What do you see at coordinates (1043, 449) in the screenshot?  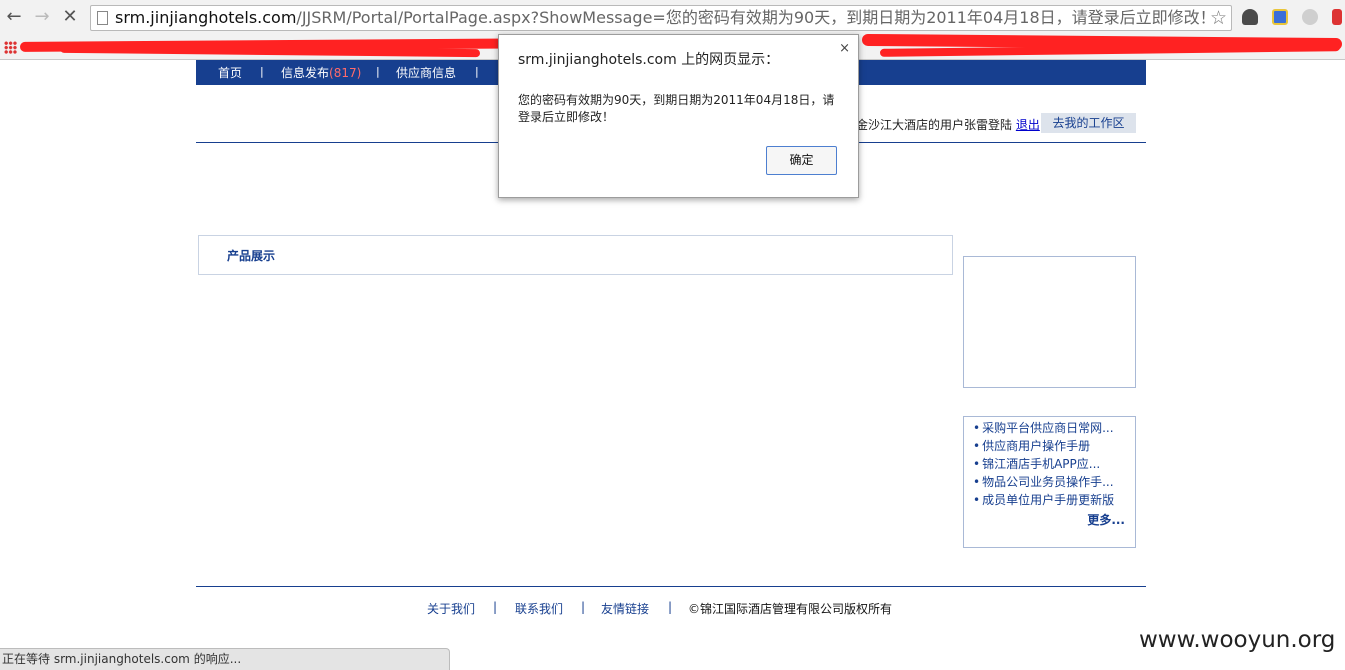 I see `doc-item: • 供应商用户操作手册` at bounding box center [1043, 449].